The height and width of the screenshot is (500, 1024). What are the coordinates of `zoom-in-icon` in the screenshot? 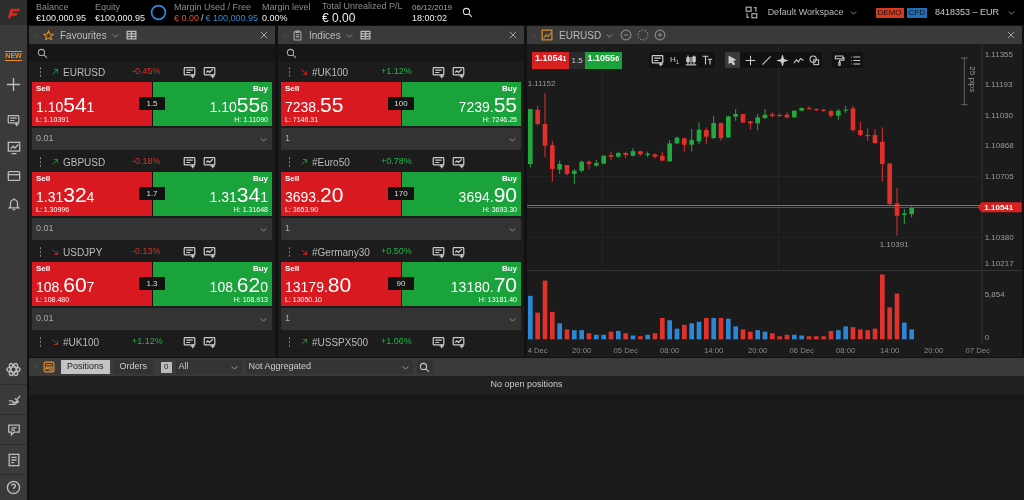 It's located at (660, 35).